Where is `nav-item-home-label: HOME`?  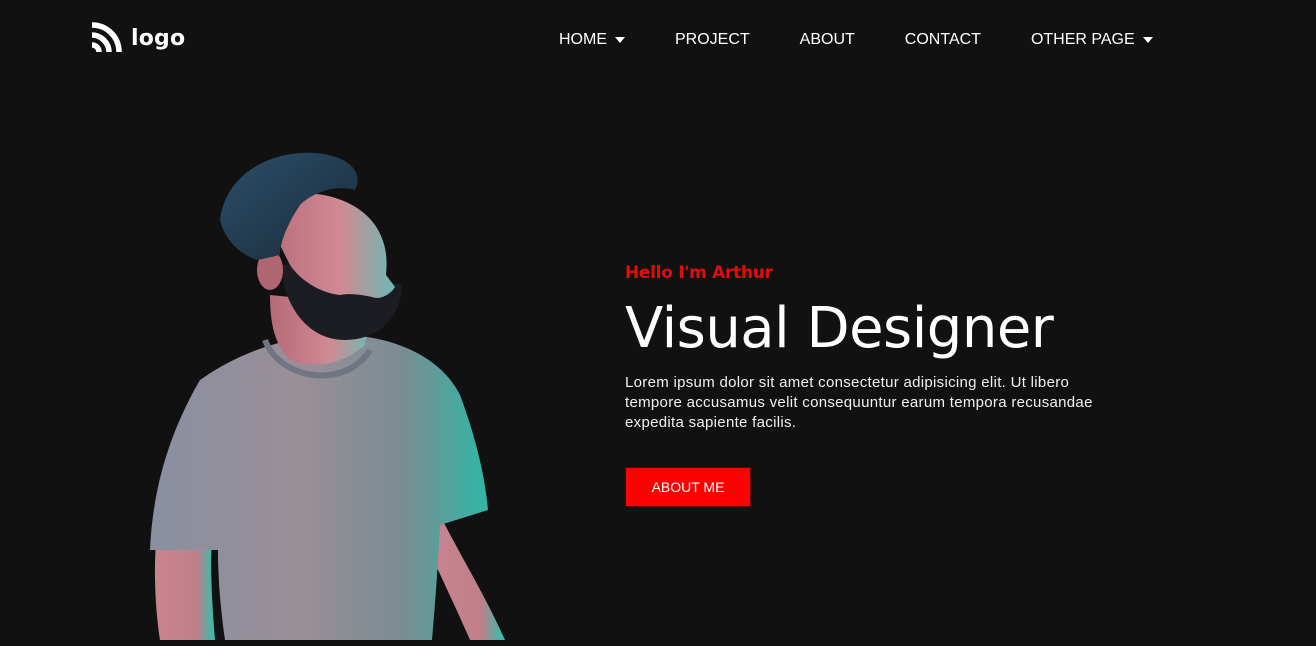
nav-item-home-label: HOME is located at coordinates (583, 39).